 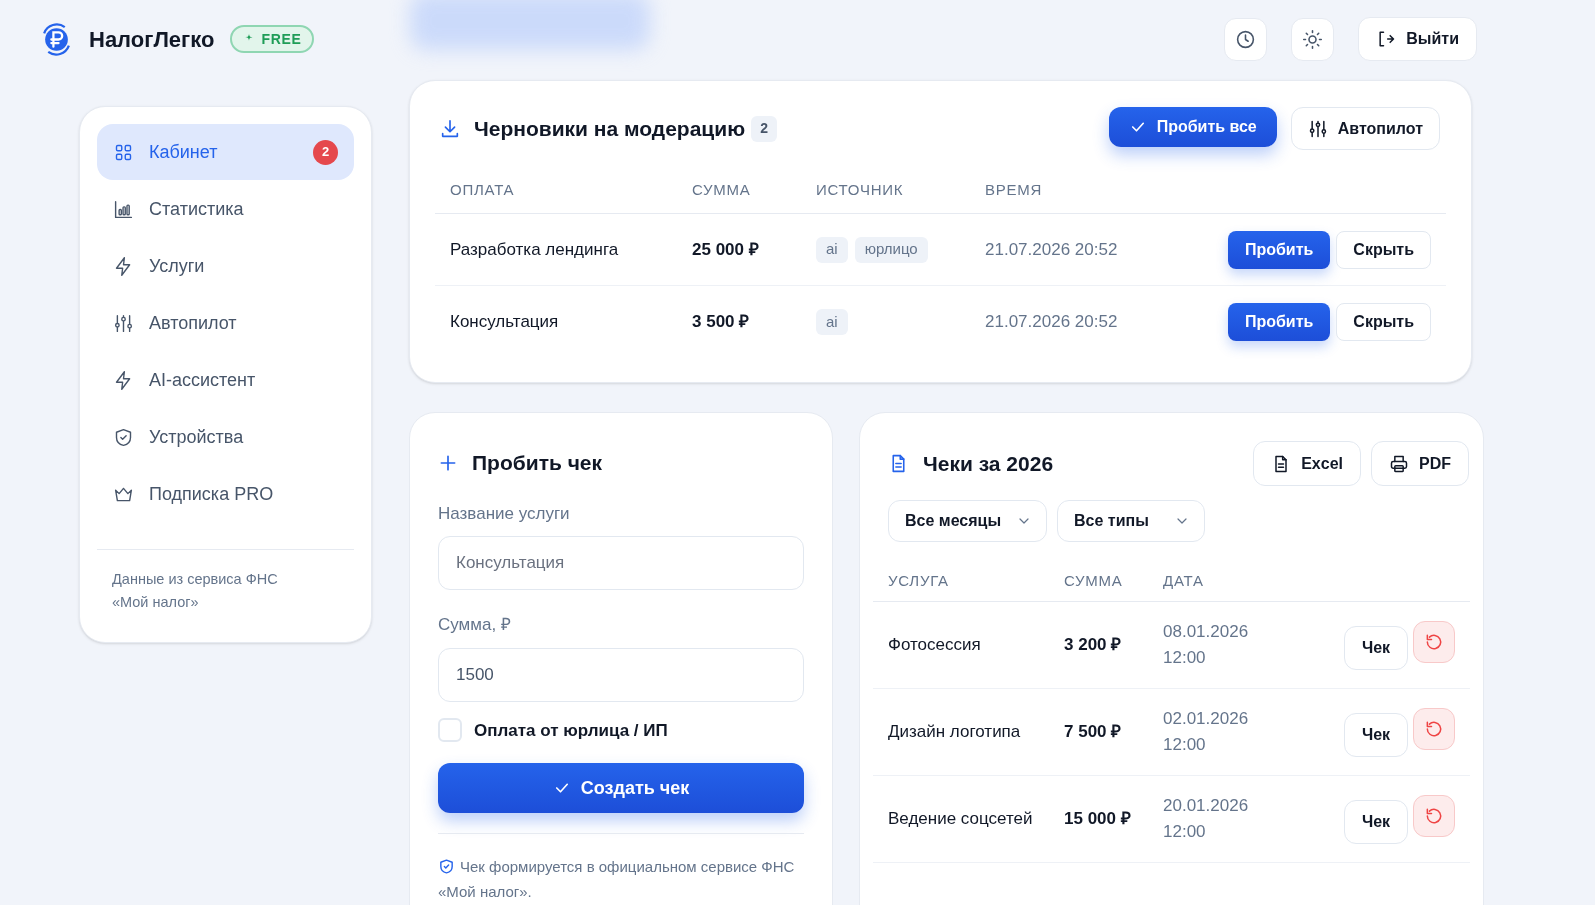 What do you see at coordinates (1131, 521) in the screenshot?
I see `filter-dropdown: Все типы` at bounding box center [1131, 521].